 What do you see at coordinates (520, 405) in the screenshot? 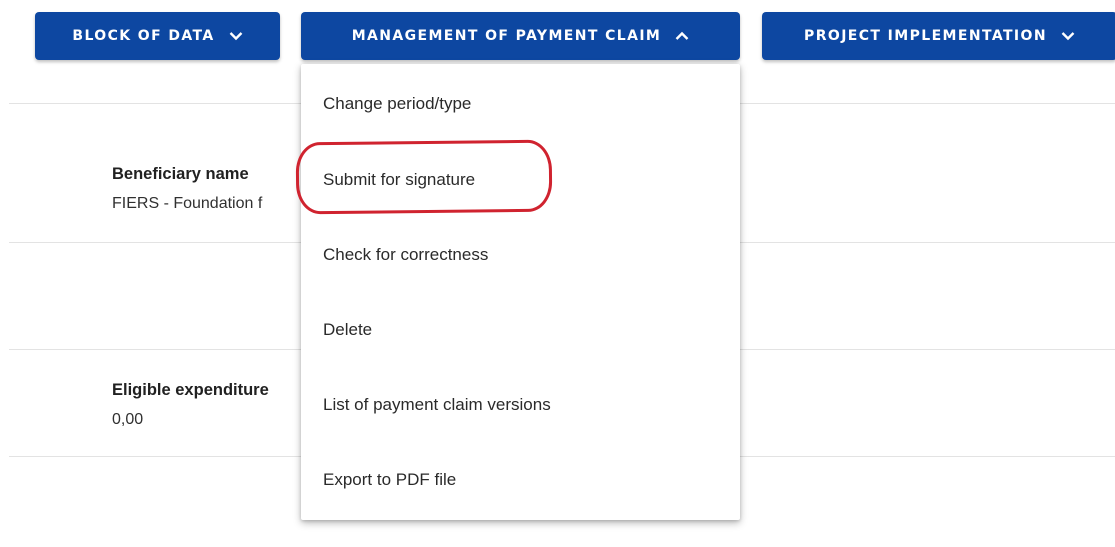
I see `menu-item-list-of-payment-claim-versions: List of payment claim versions` at bounding box center [520, 405].